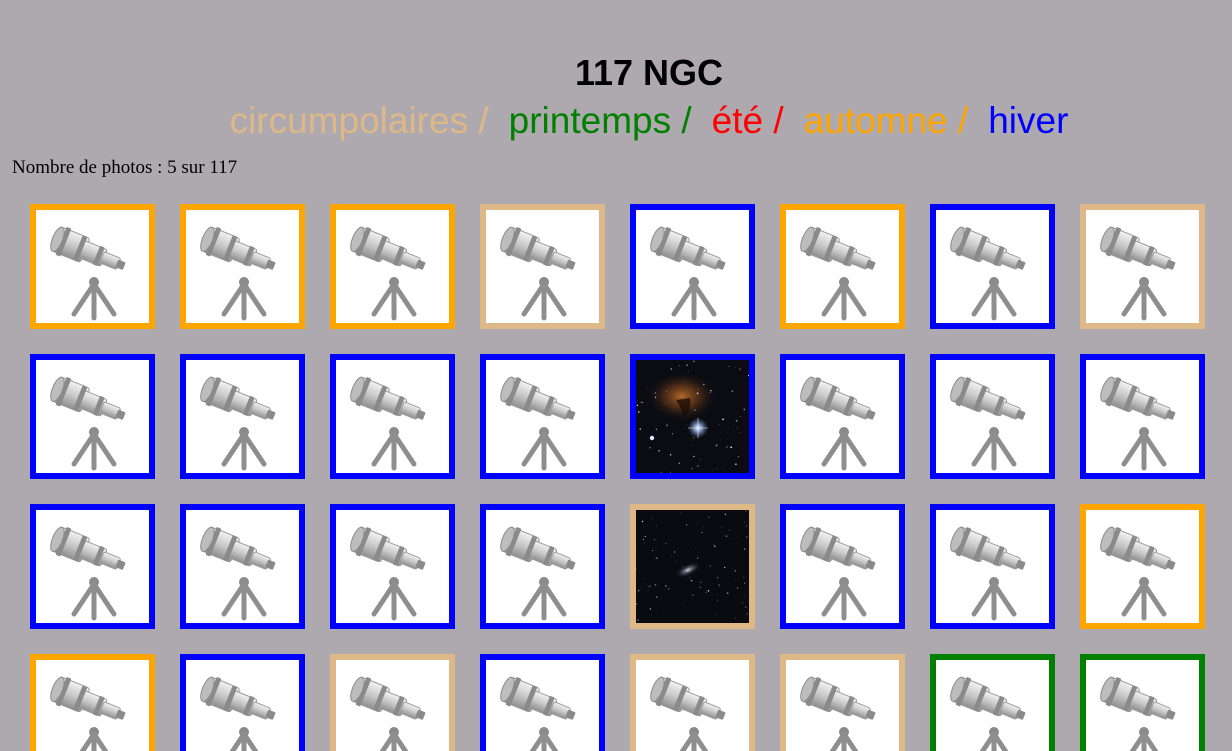 This screenshot has width=1232, height=751. Describe the element at coordinates (886, 120) in the screenshot. I see `season-link-4: automne /` at that location.